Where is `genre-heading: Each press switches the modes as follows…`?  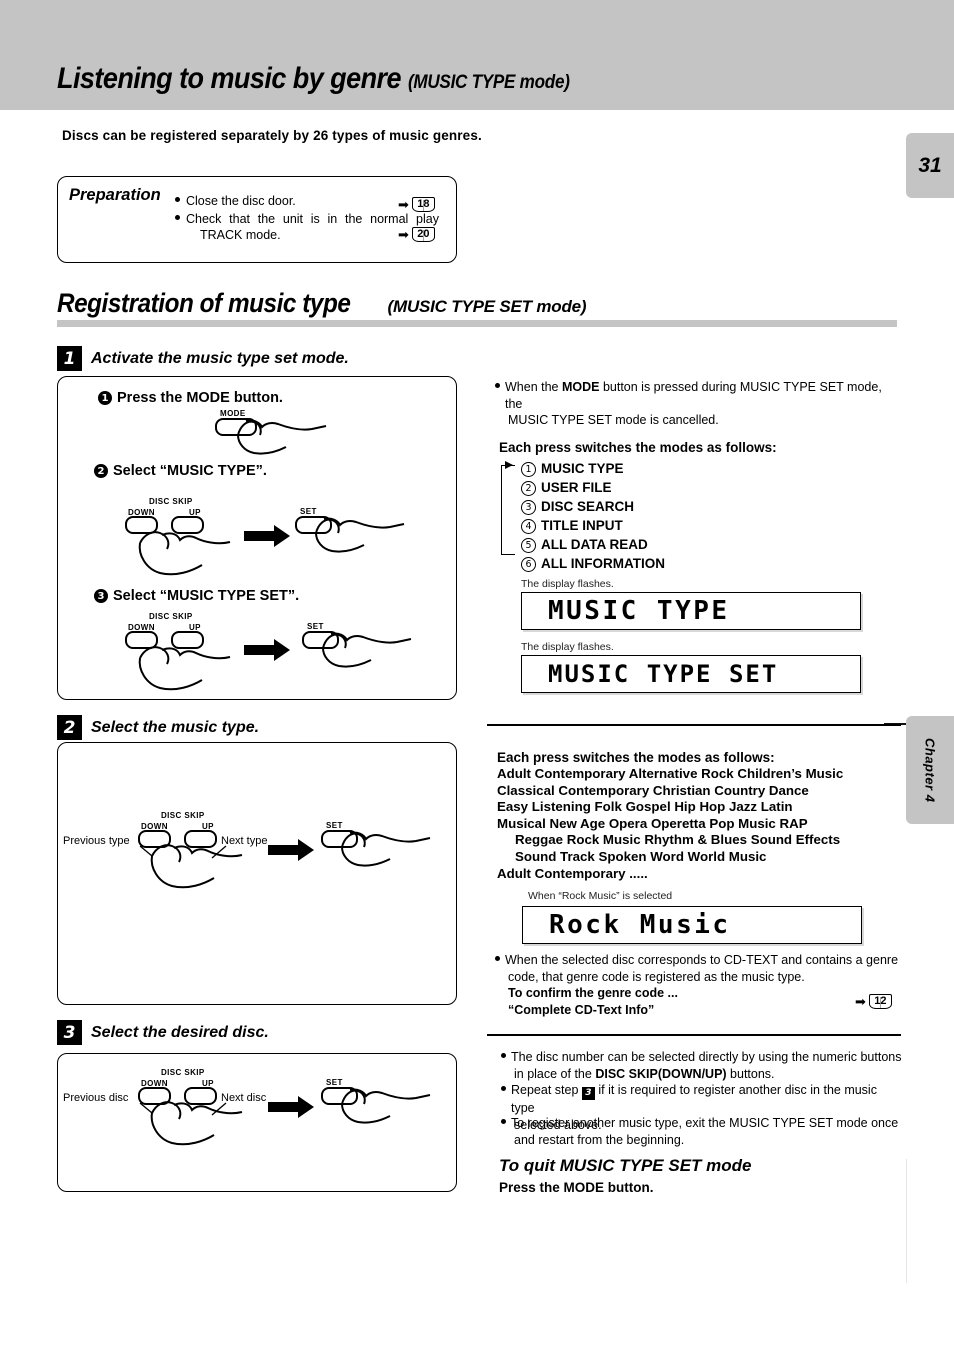 genre-heading: Each press switches the modes as follows… is located at coordinates (636, 757).